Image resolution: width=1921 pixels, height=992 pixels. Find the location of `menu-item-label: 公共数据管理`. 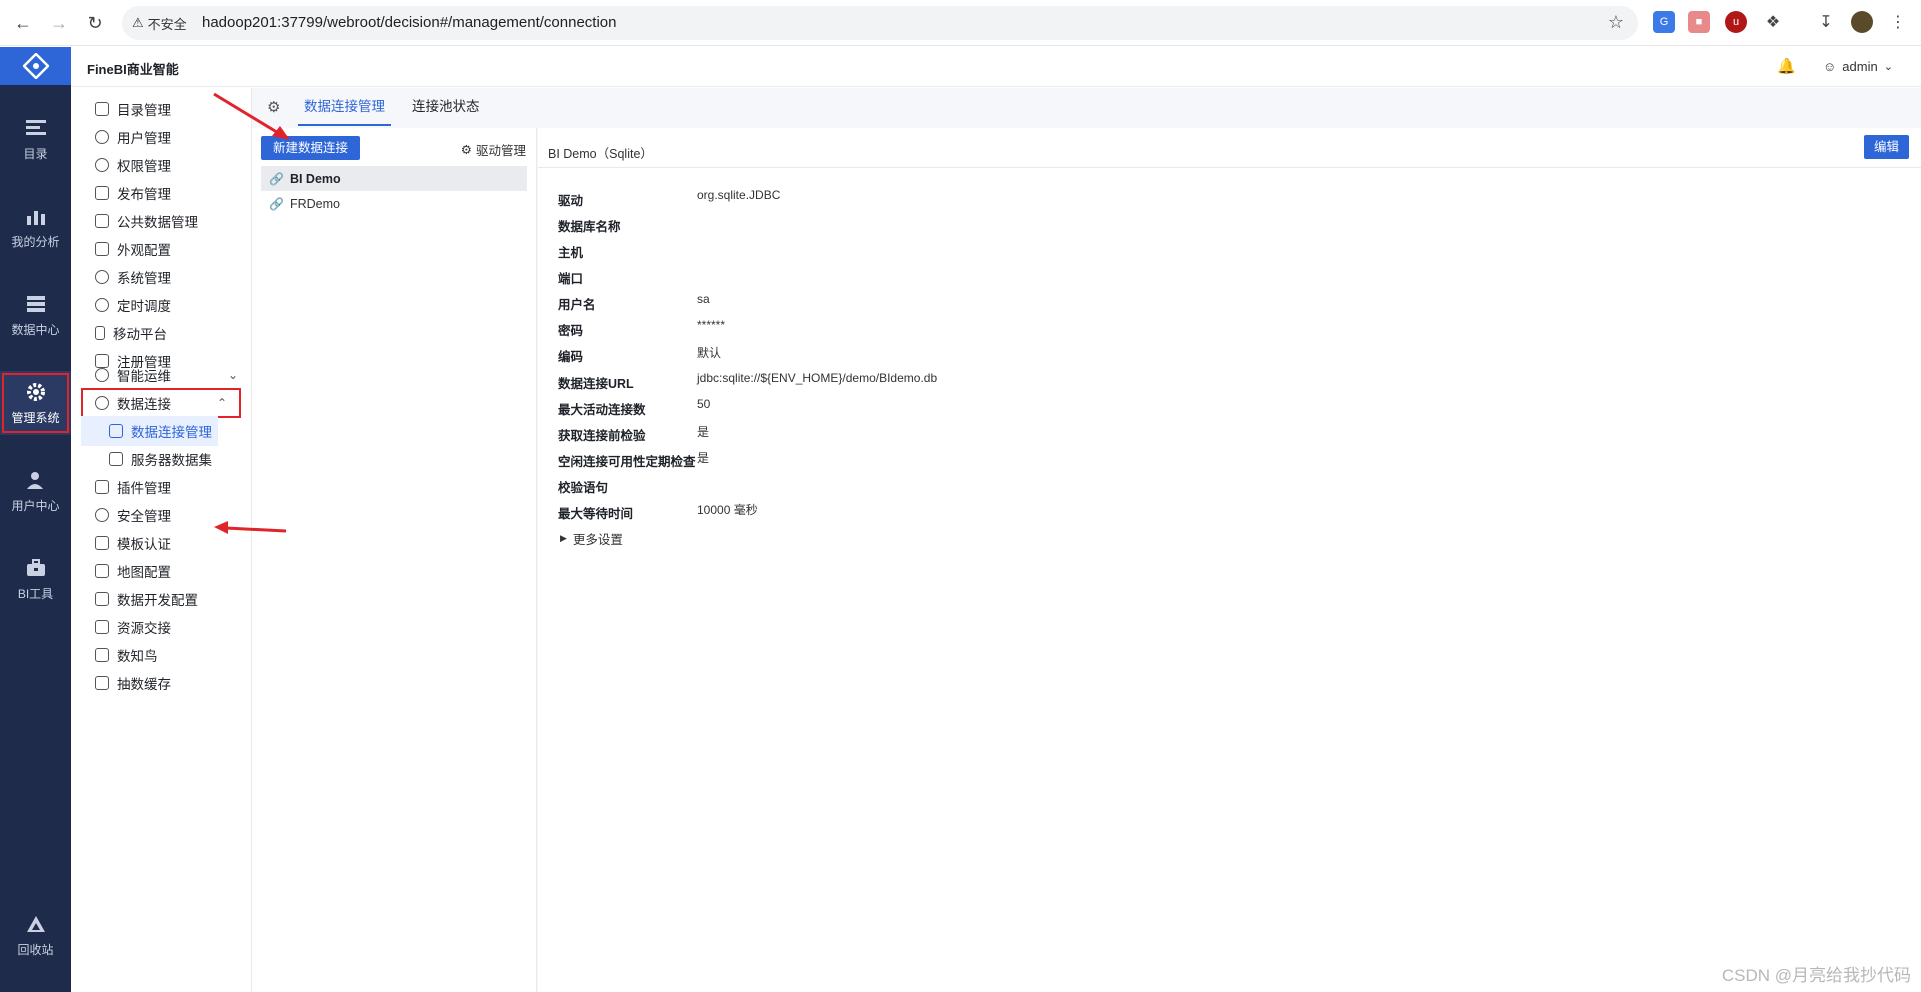

menu-item-label: 公共数据管理 is located at coordinates (157, 222).